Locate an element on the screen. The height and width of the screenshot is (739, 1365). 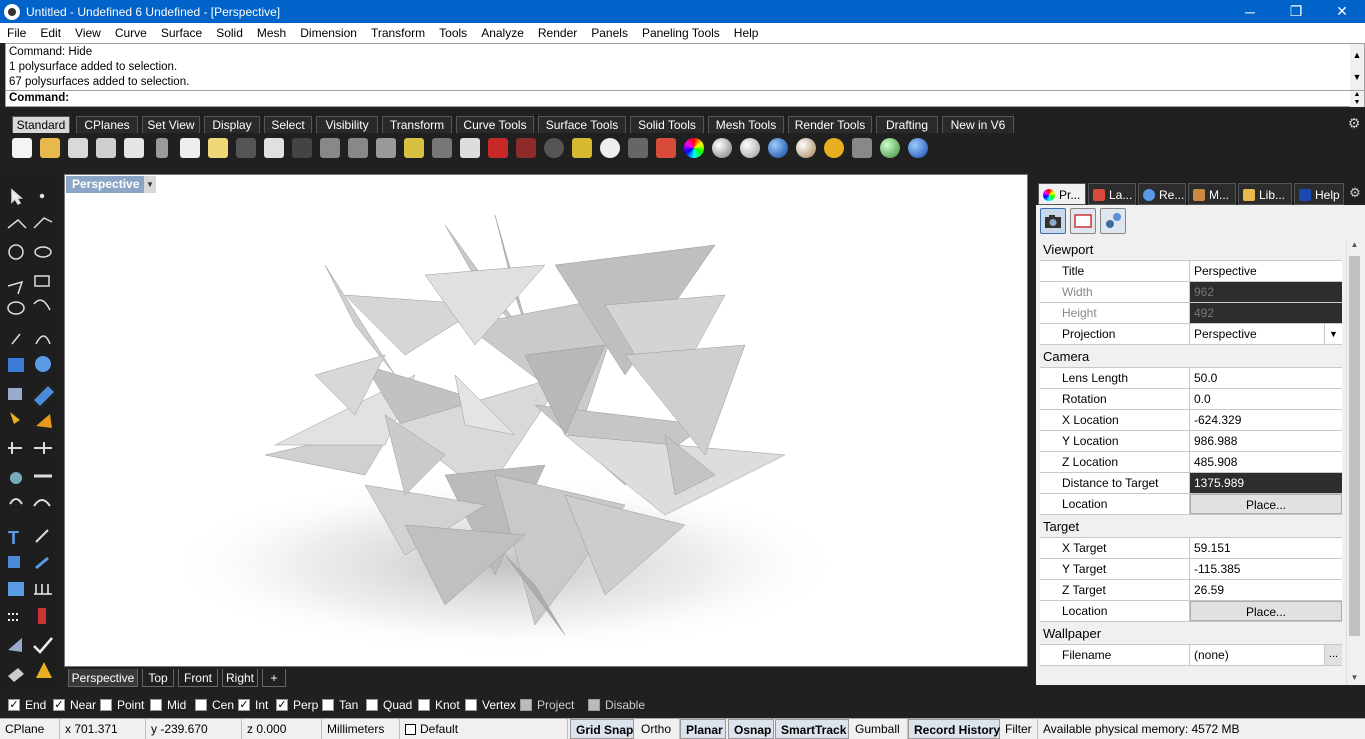
car-icon is located at coordinates (498, 148).